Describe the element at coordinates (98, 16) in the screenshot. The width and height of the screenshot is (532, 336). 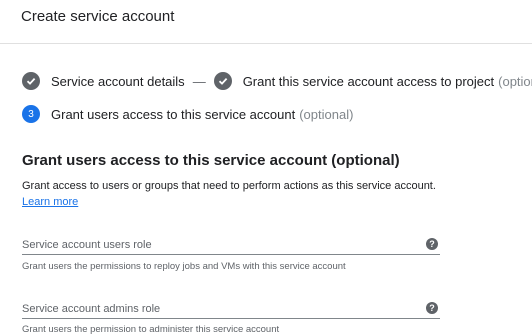
I see `page-title: Create service account` at that location.